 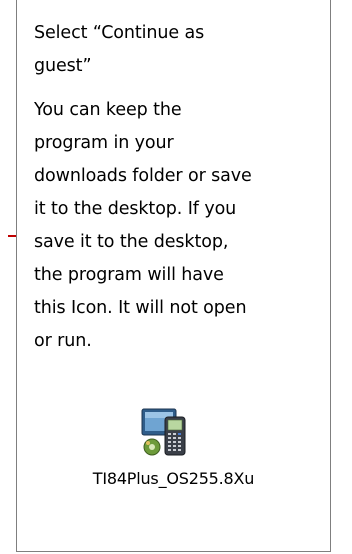 I want to click on ti84-calculator-file-icon, so click(x=164, y=431).